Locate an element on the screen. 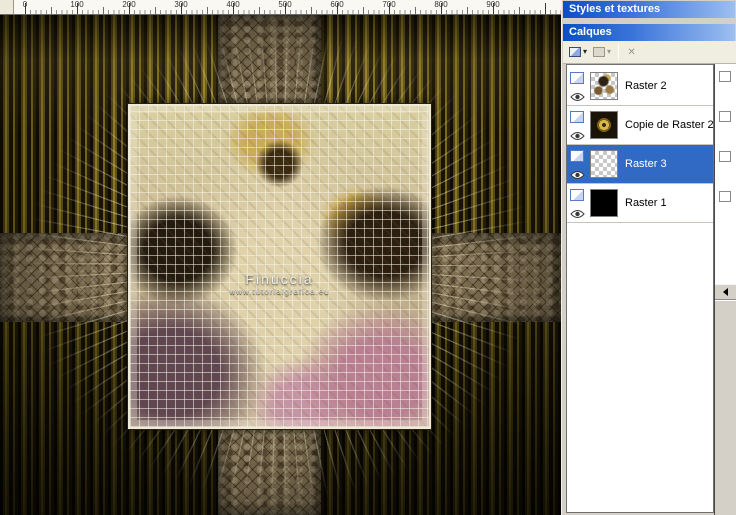 This screenshot has width=736, height=515. layer-row-raster-1: Raster 1 is located at coordinates (640, 203).